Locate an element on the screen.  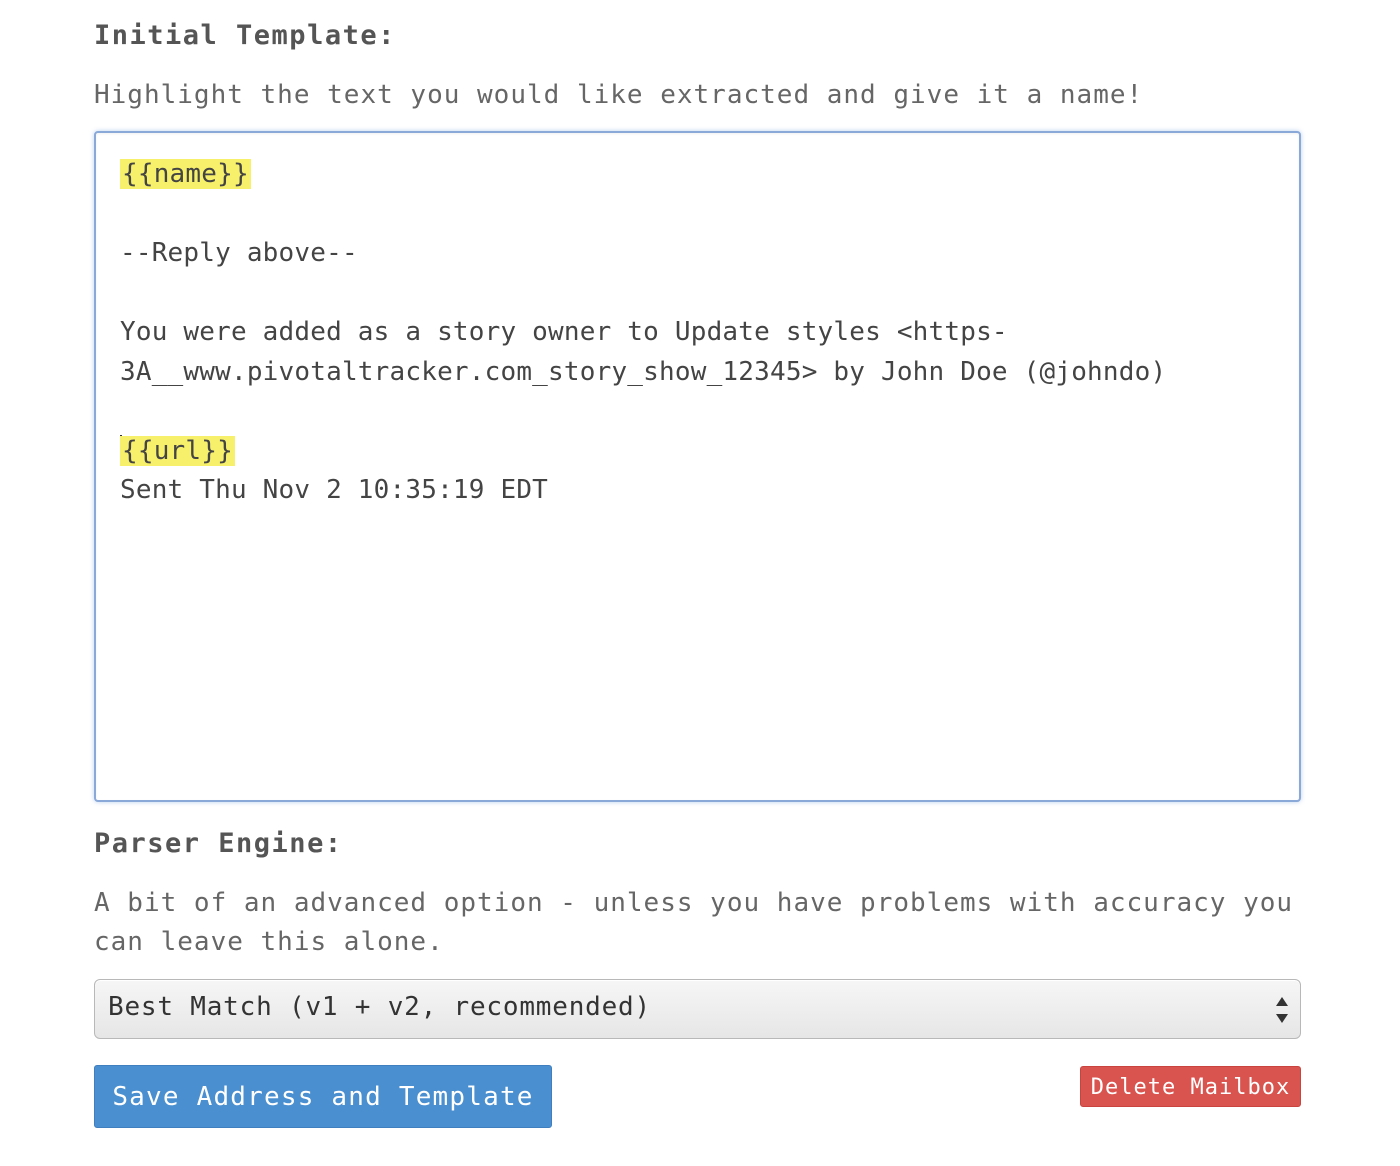
parser-engine-heading: Parser Engine: is located at coordinates (218, 843).